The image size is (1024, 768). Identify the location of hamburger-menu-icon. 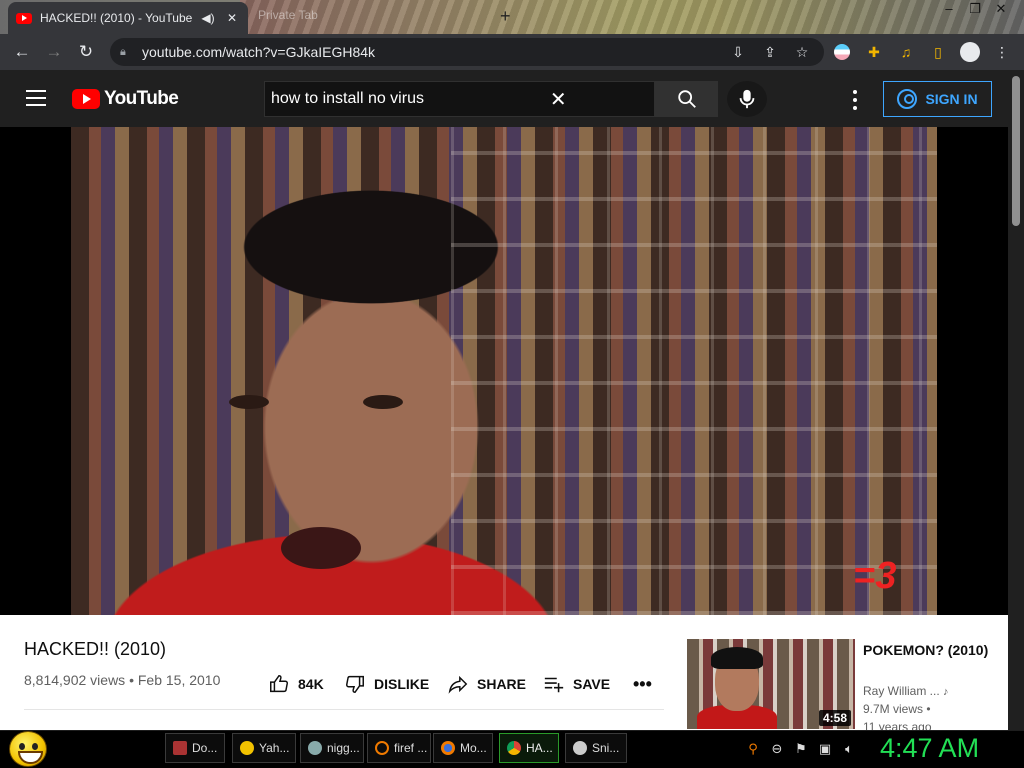
(36, 98).